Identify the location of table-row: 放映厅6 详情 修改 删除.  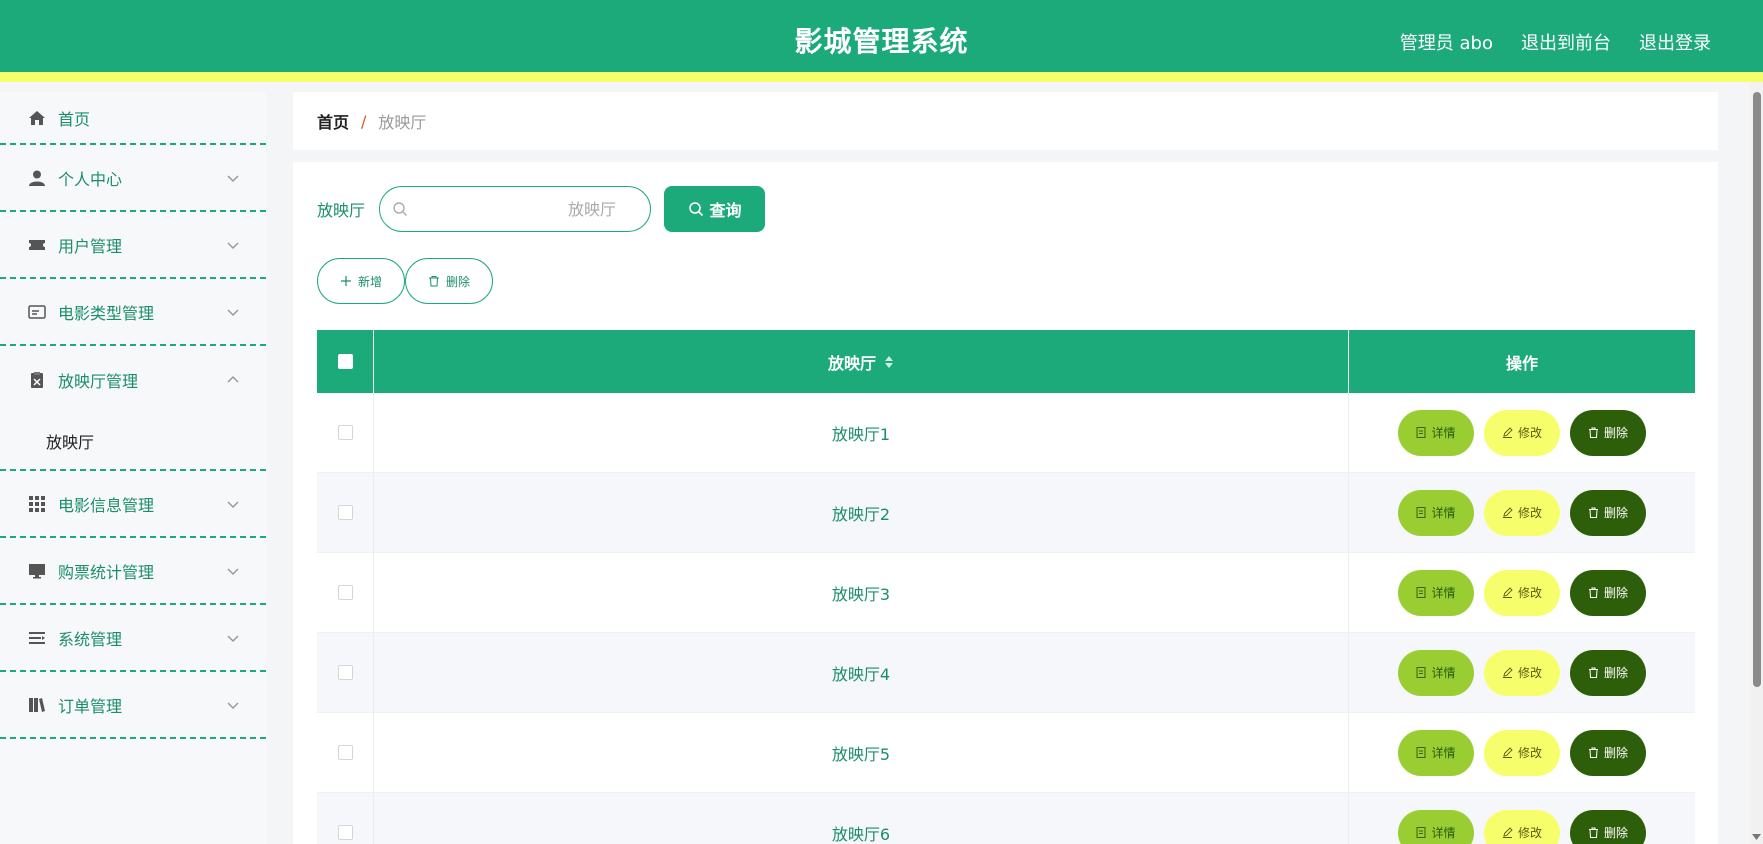
(1006, 818).